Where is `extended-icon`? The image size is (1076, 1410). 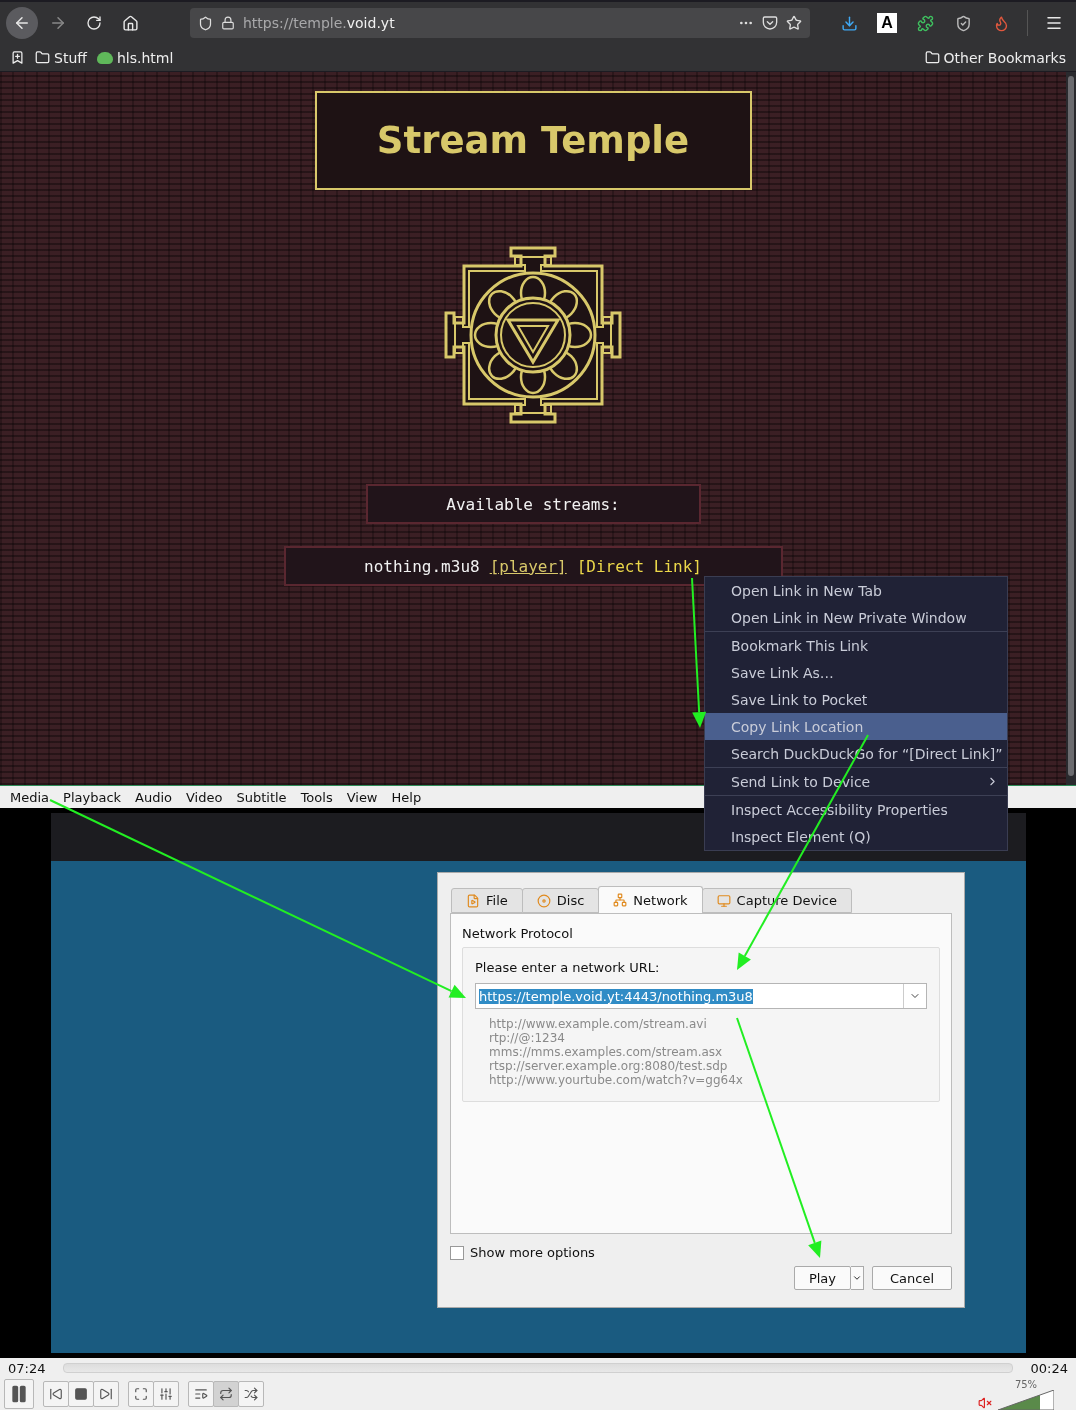 extended-icon is located at coordinates (166, 1394).